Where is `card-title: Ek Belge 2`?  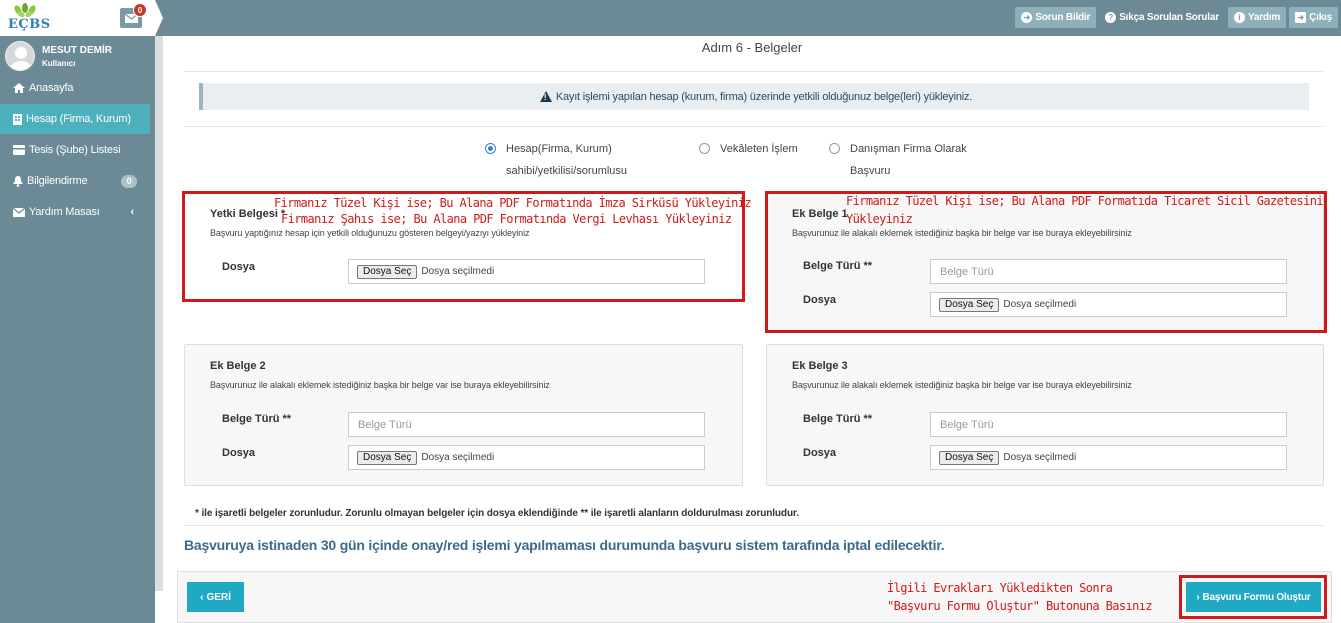 card-title: Ek Belge 2 is located at coordinates (238, 366).